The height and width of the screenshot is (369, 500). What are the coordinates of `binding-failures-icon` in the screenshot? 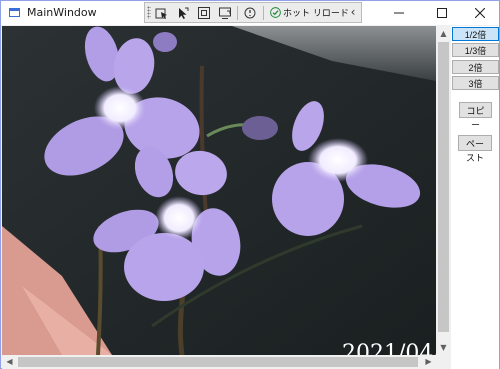 It's located at (250, 12).